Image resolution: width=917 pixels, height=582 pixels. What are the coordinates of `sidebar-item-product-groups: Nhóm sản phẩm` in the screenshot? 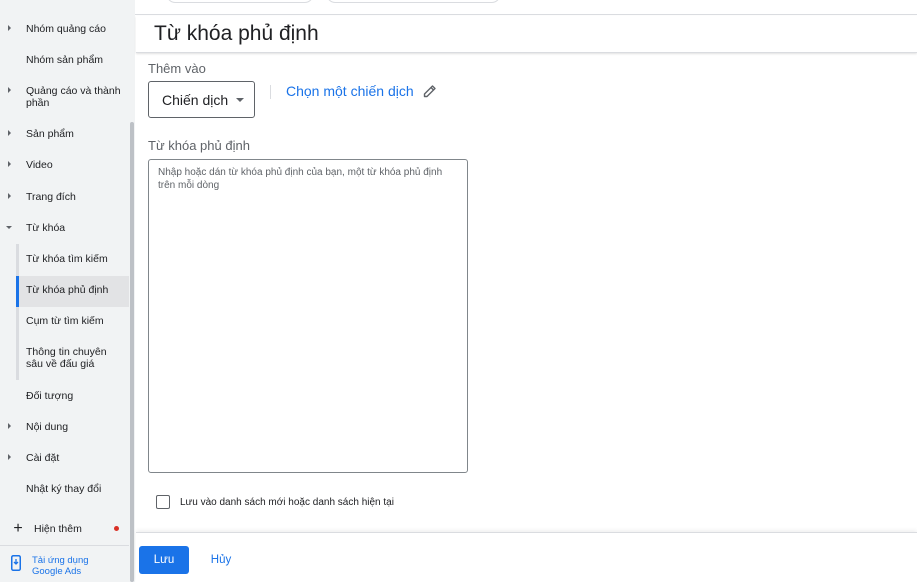 It's located at (64, 60).